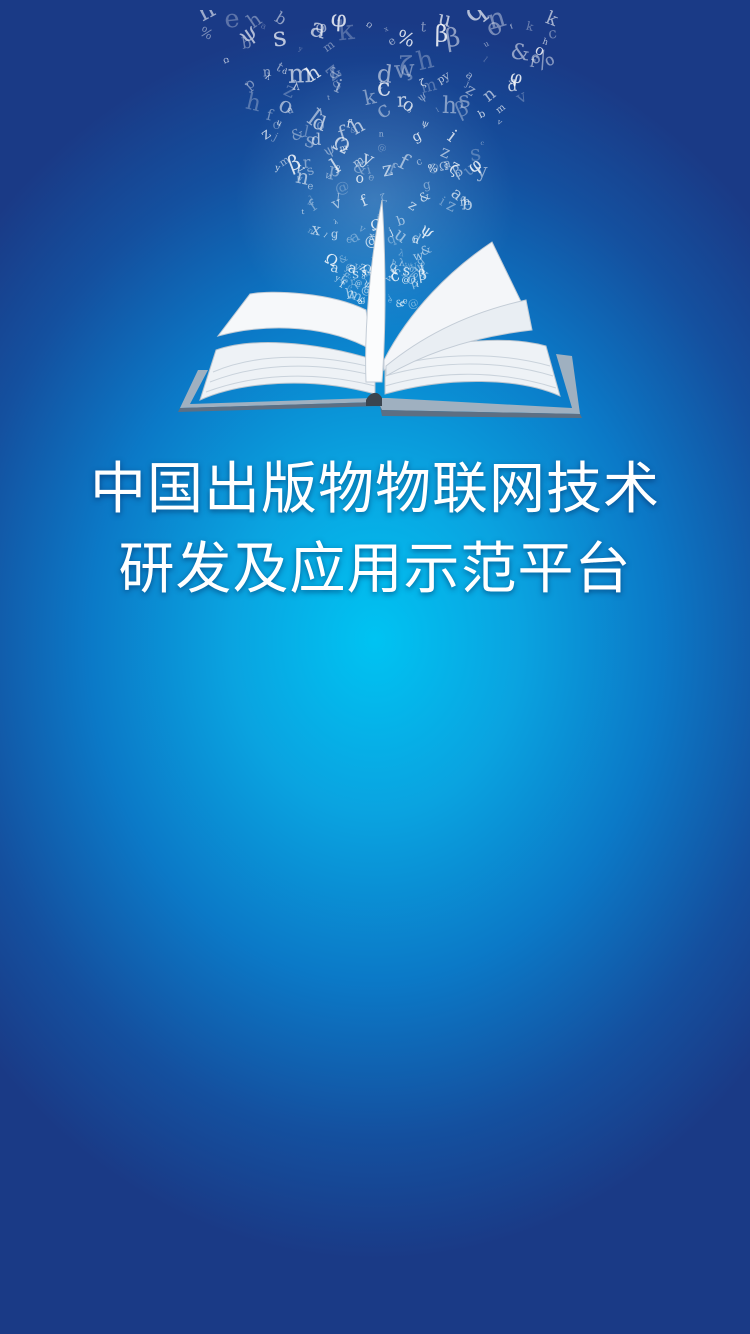 The image size is (750, 1334). What do you see at coordinates (384, 74) in the screenshot?
I see `flying-letter: d` at bounding box center [384, 74].